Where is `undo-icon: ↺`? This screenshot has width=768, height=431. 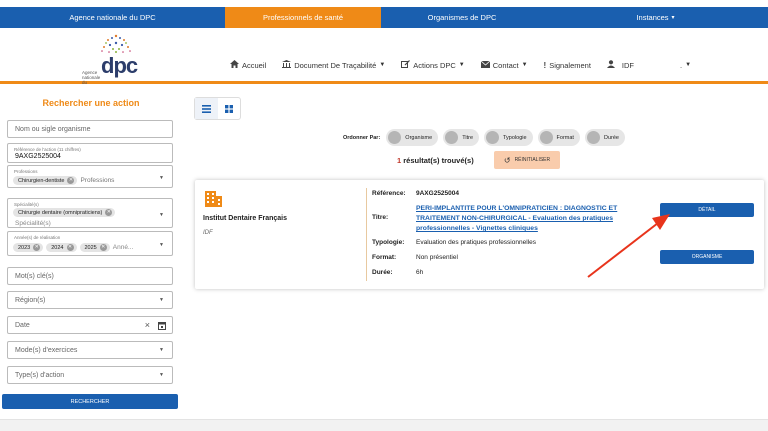
undo-icon: ↺ is located at coordinates (507, 160).